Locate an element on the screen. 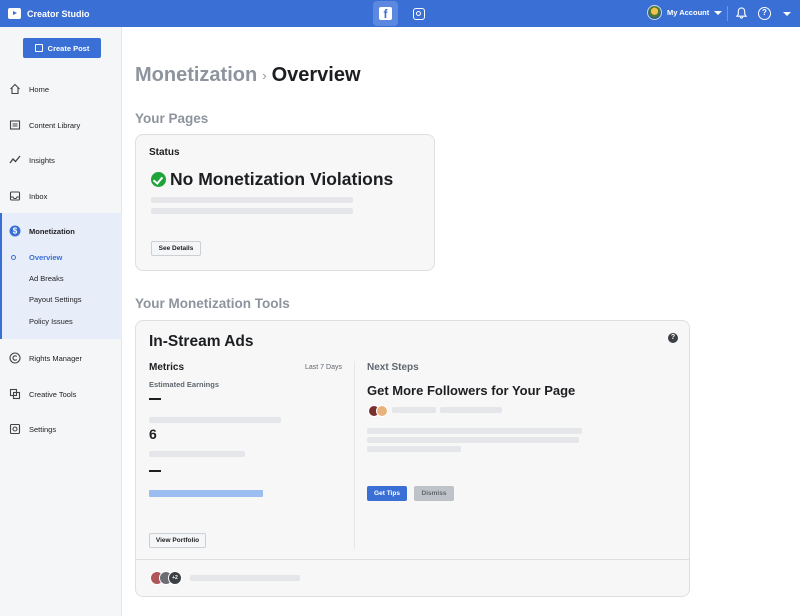 This screenshot has width=800, height=616. metrics-label: Metrics is located at coordinates (167, 367).